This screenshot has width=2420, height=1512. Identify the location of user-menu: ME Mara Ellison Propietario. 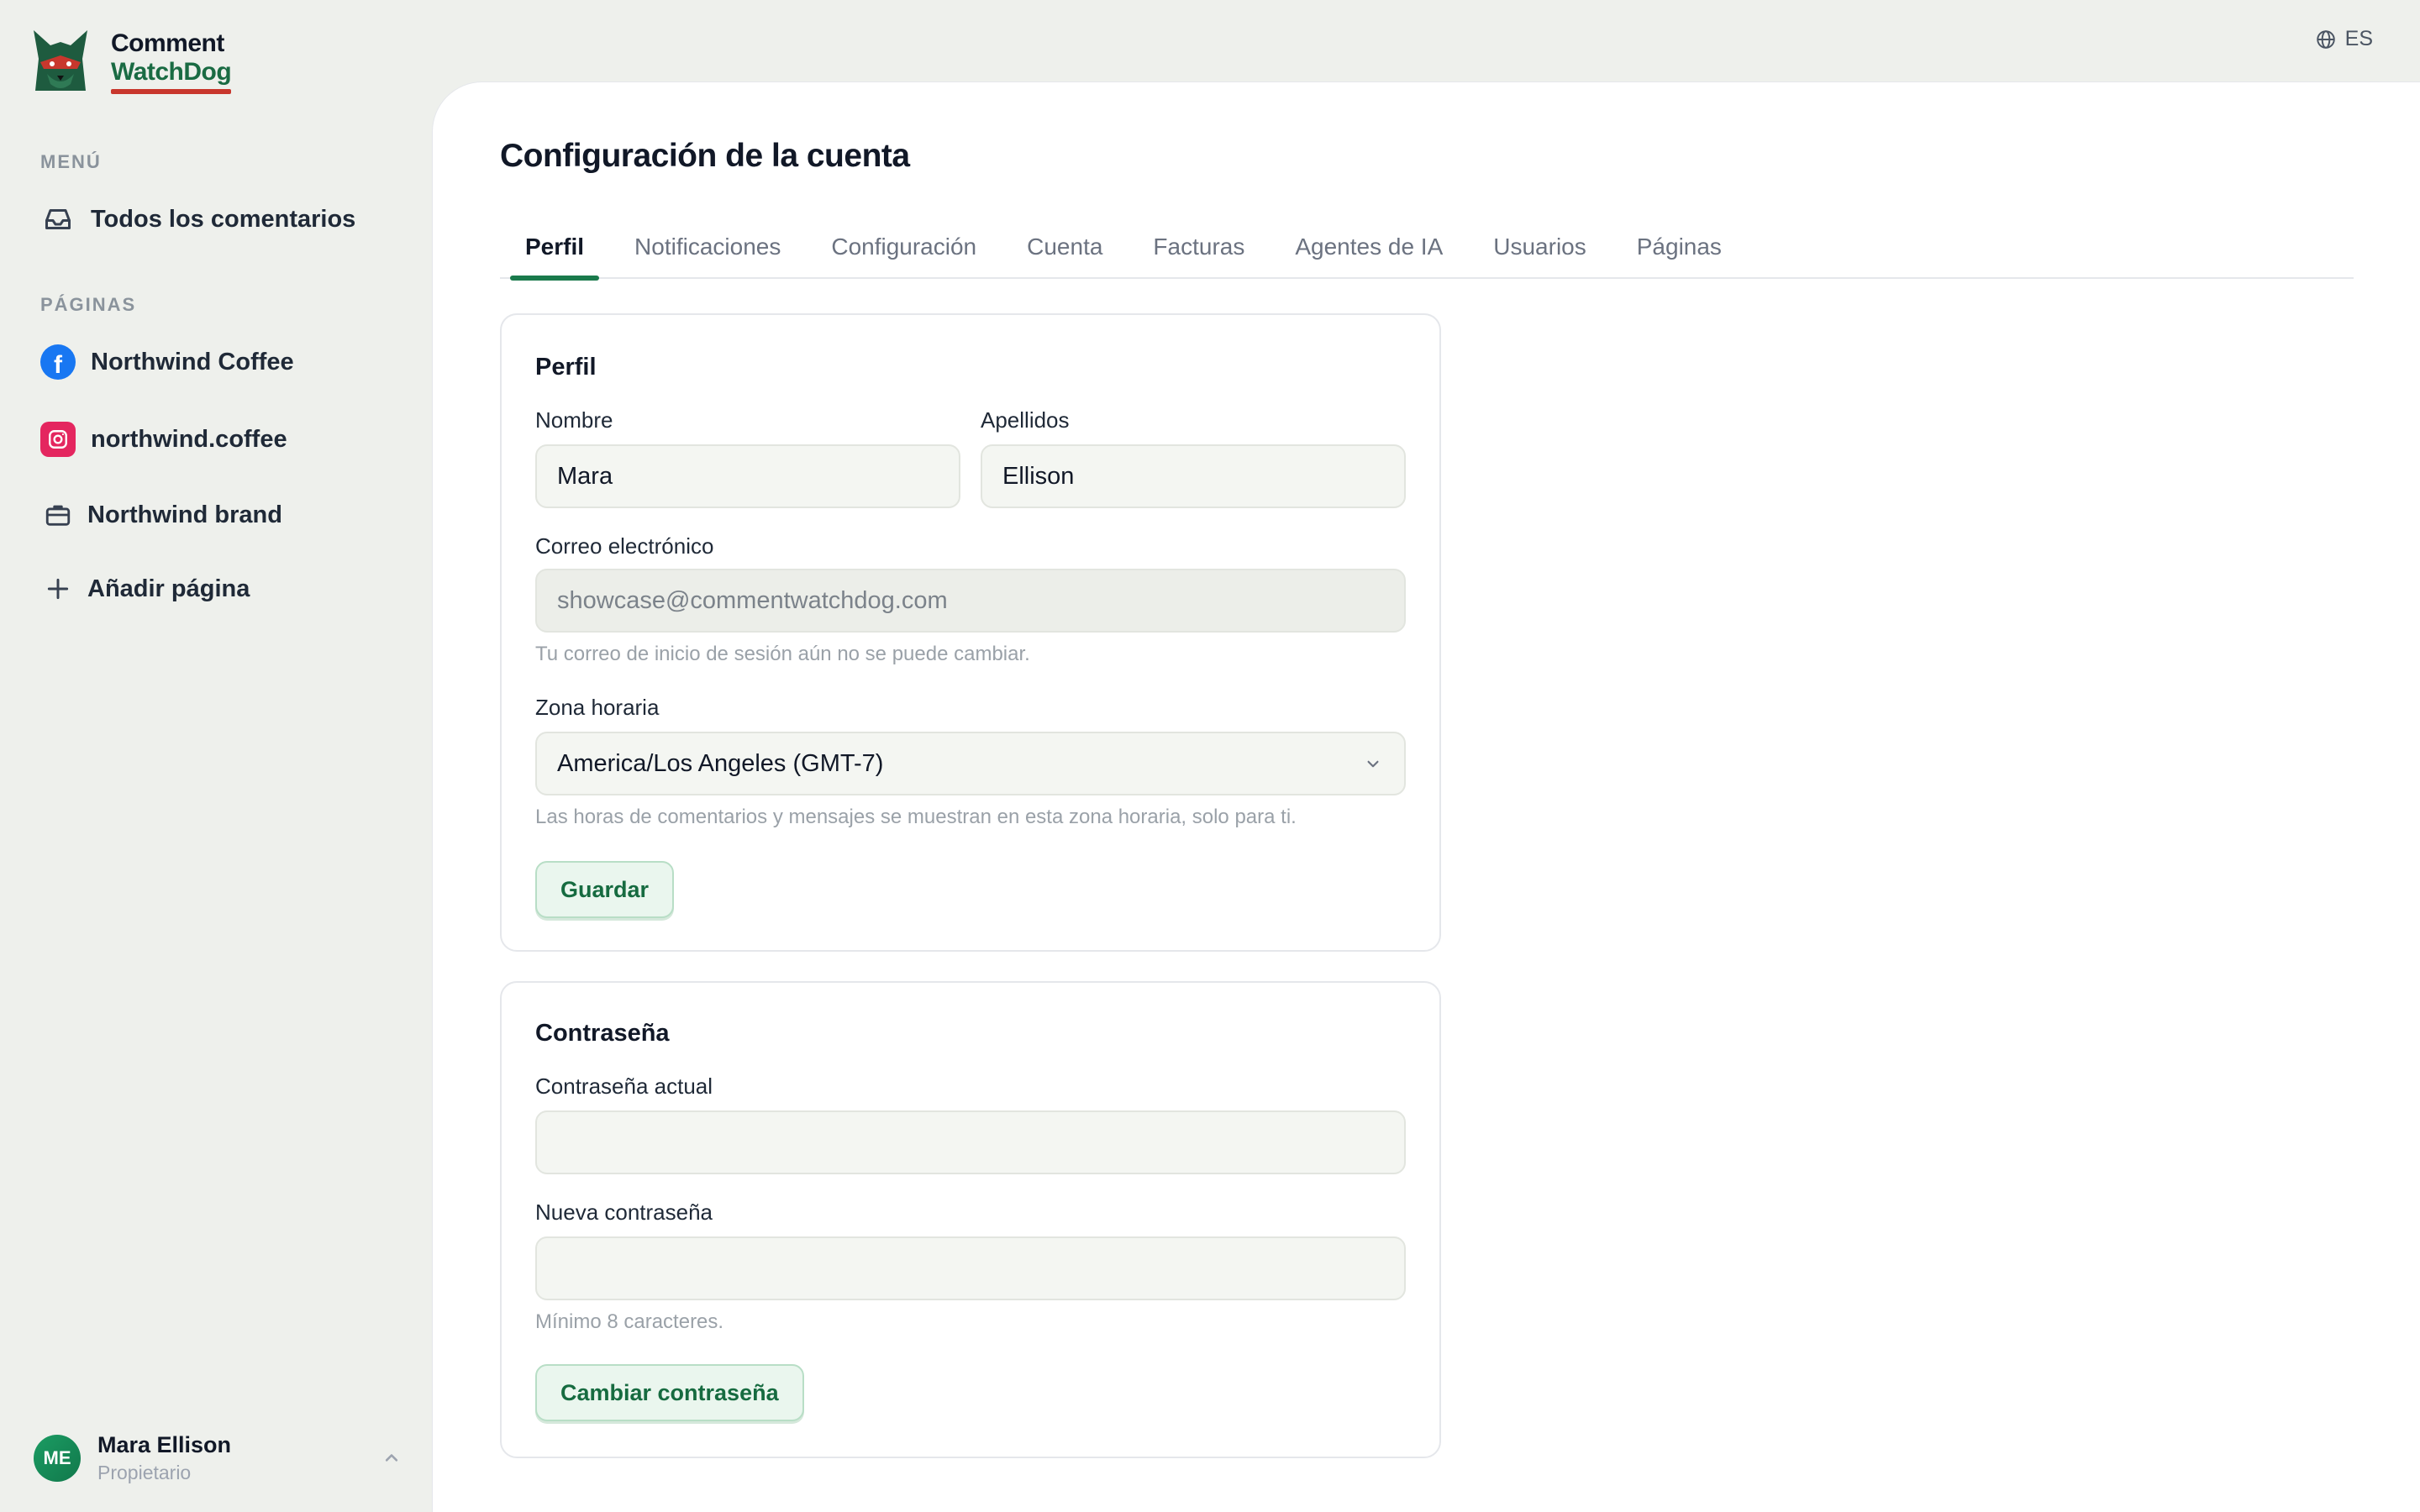
(218, 1458).